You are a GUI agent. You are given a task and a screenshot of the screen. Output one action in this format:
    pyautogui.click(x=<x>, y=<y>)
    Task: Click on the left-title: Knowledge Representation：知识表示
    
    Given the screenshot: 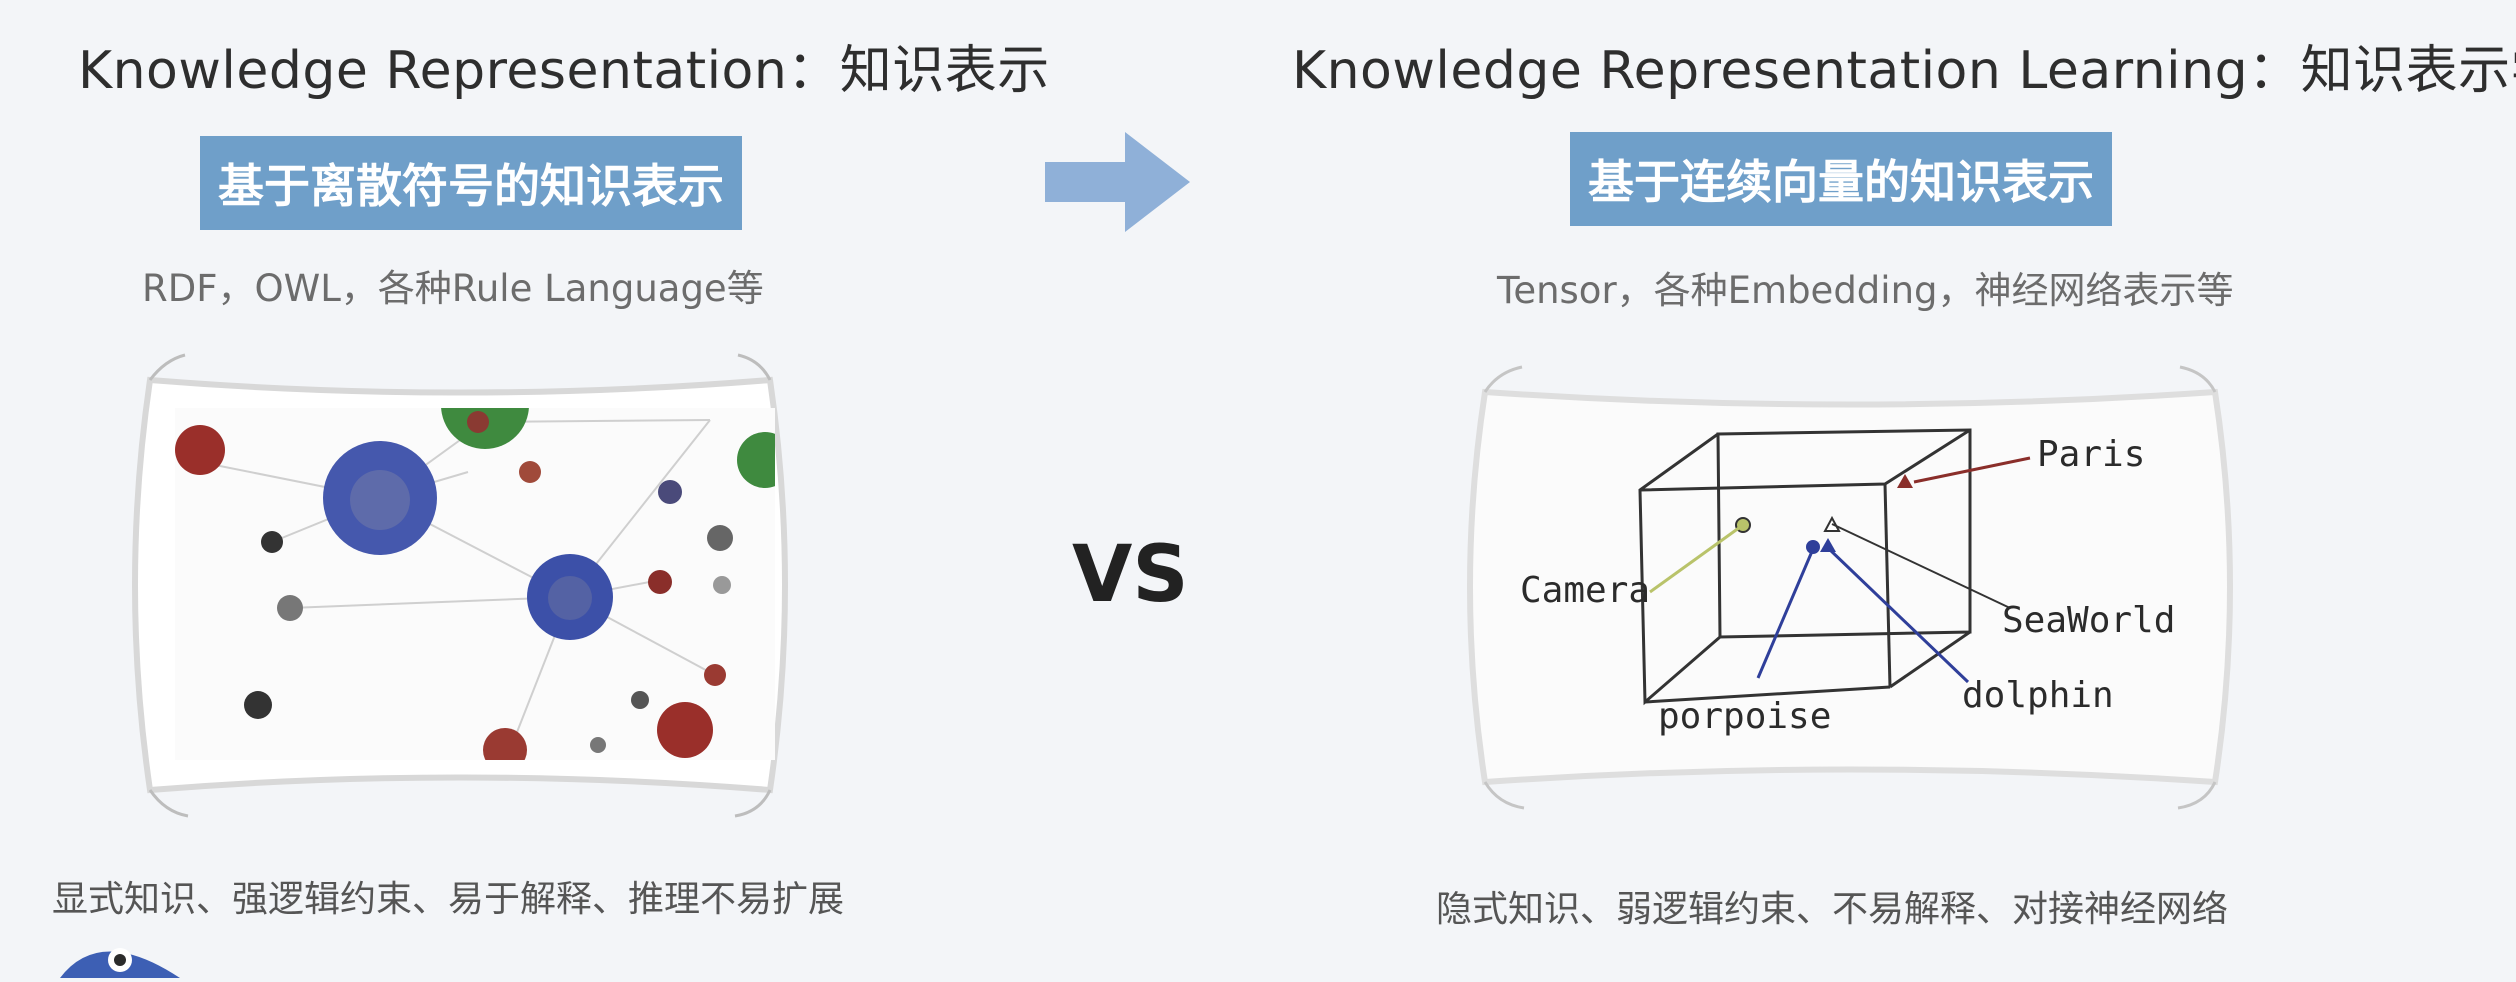 What is the action you would take?
    pyautogui.click(x=564, y=71)
    